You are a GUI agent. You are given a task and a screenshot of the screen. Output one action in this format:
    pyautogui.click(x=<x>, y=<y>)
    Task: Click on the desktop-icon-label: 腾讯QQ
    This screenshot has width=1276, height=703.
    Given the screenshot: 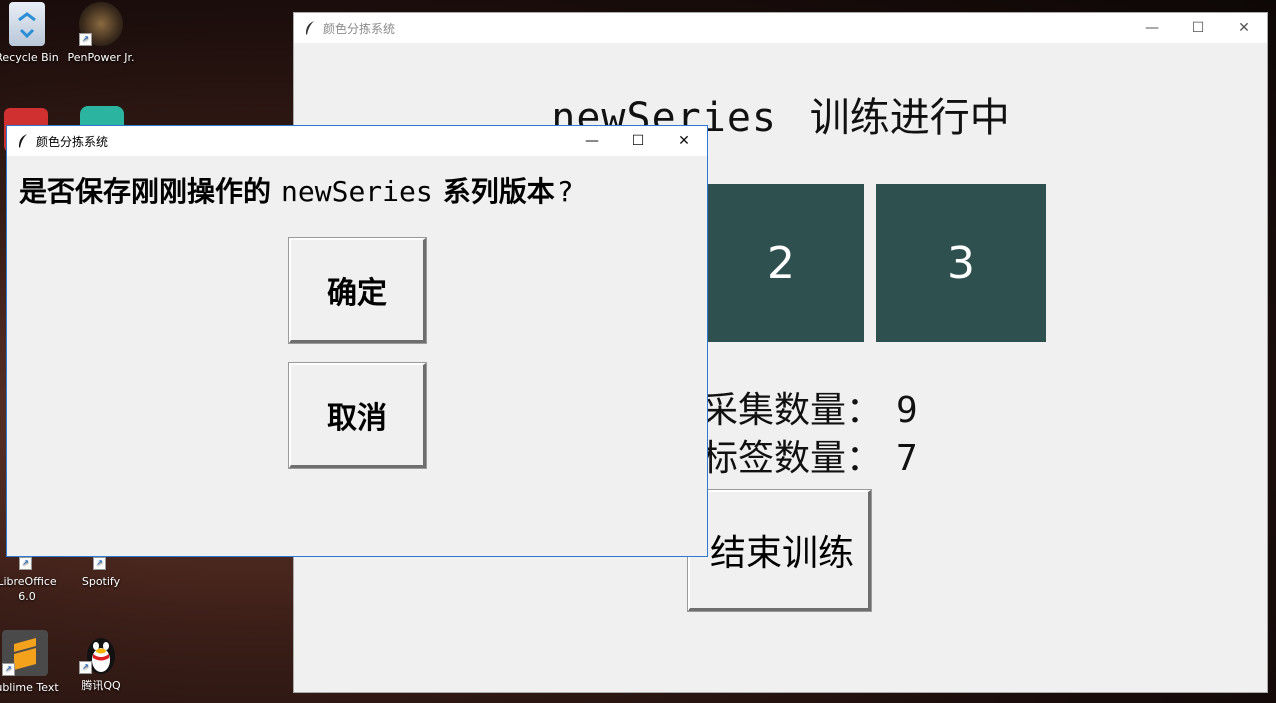 What is the action you would take?
    pyautogui.click(x=101, y=685)
    